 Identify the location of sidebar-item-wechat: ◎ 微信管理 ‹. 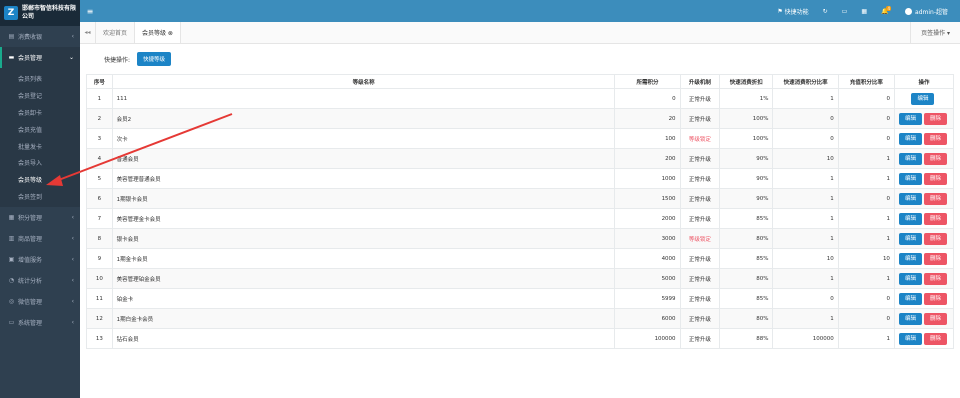
(40, 301).